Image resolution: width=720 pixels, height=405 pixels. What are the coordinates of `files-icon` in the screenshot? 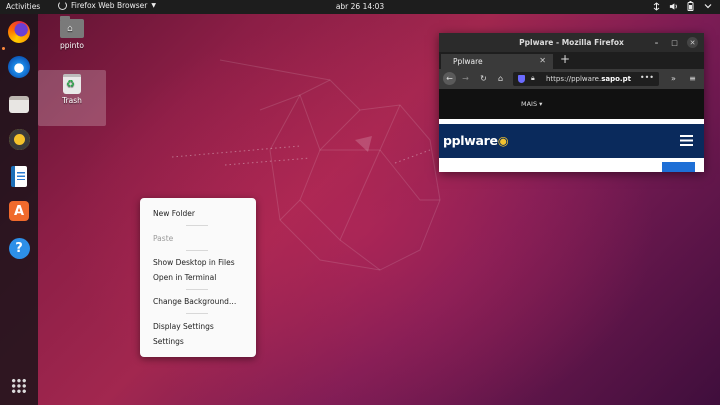 It's located at (19, 104).